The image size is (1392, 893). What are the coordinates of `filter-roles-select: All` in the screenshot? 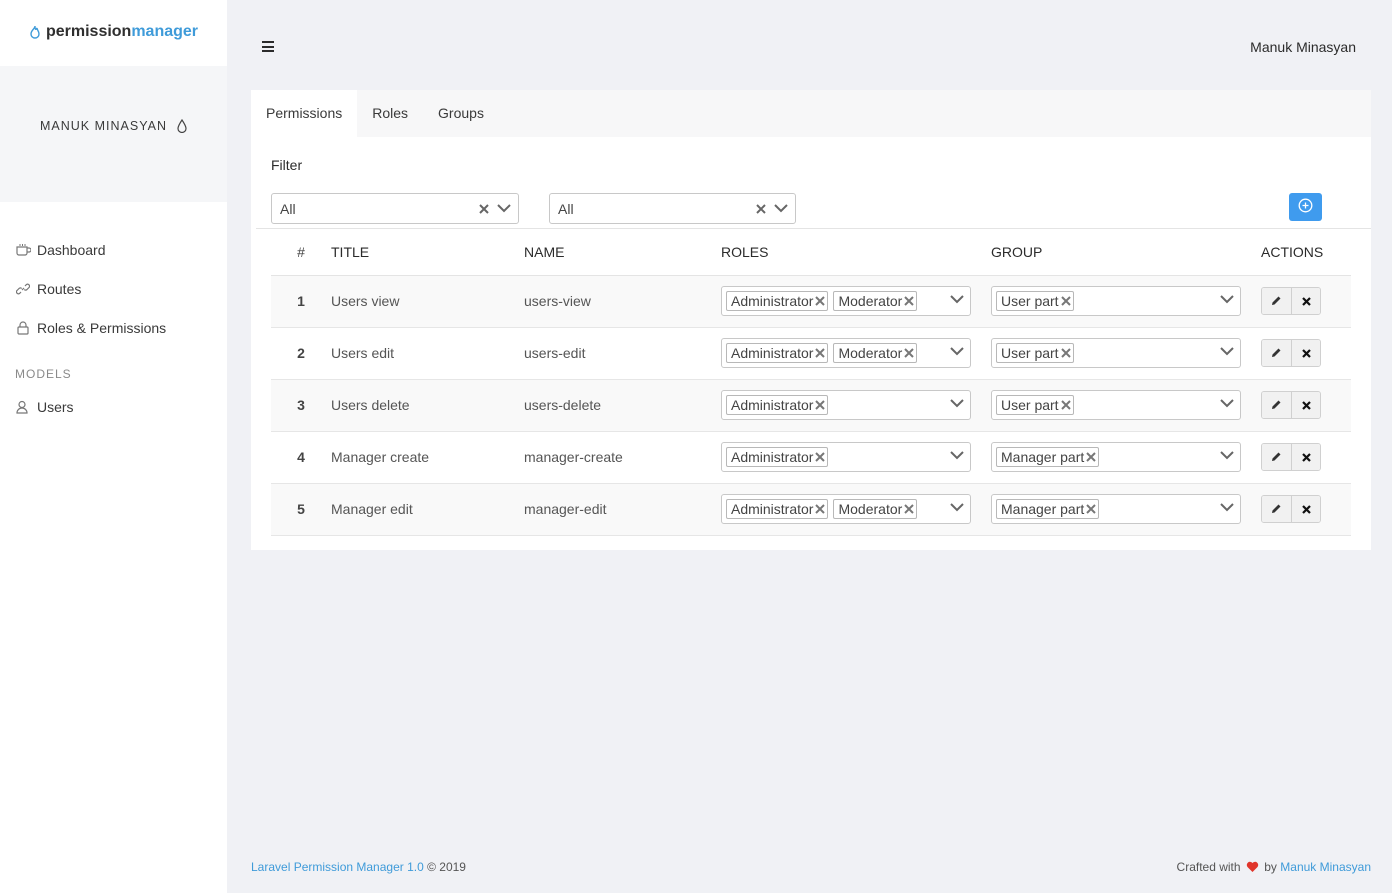 It's located at (395, 208).